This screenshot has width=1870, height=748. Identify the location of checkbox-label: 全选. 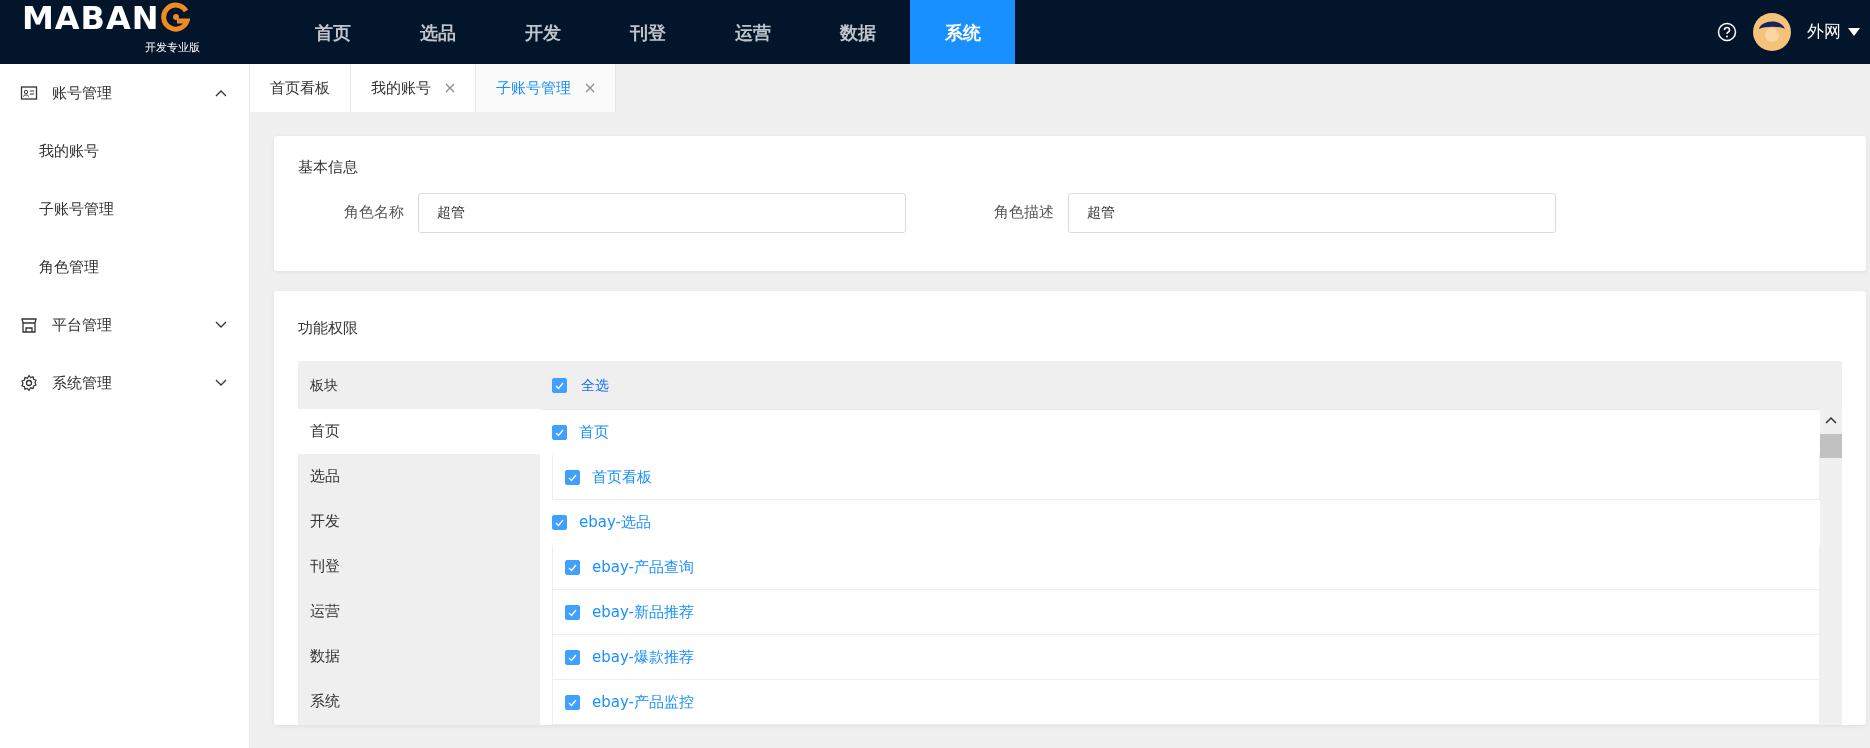
(595, 385).